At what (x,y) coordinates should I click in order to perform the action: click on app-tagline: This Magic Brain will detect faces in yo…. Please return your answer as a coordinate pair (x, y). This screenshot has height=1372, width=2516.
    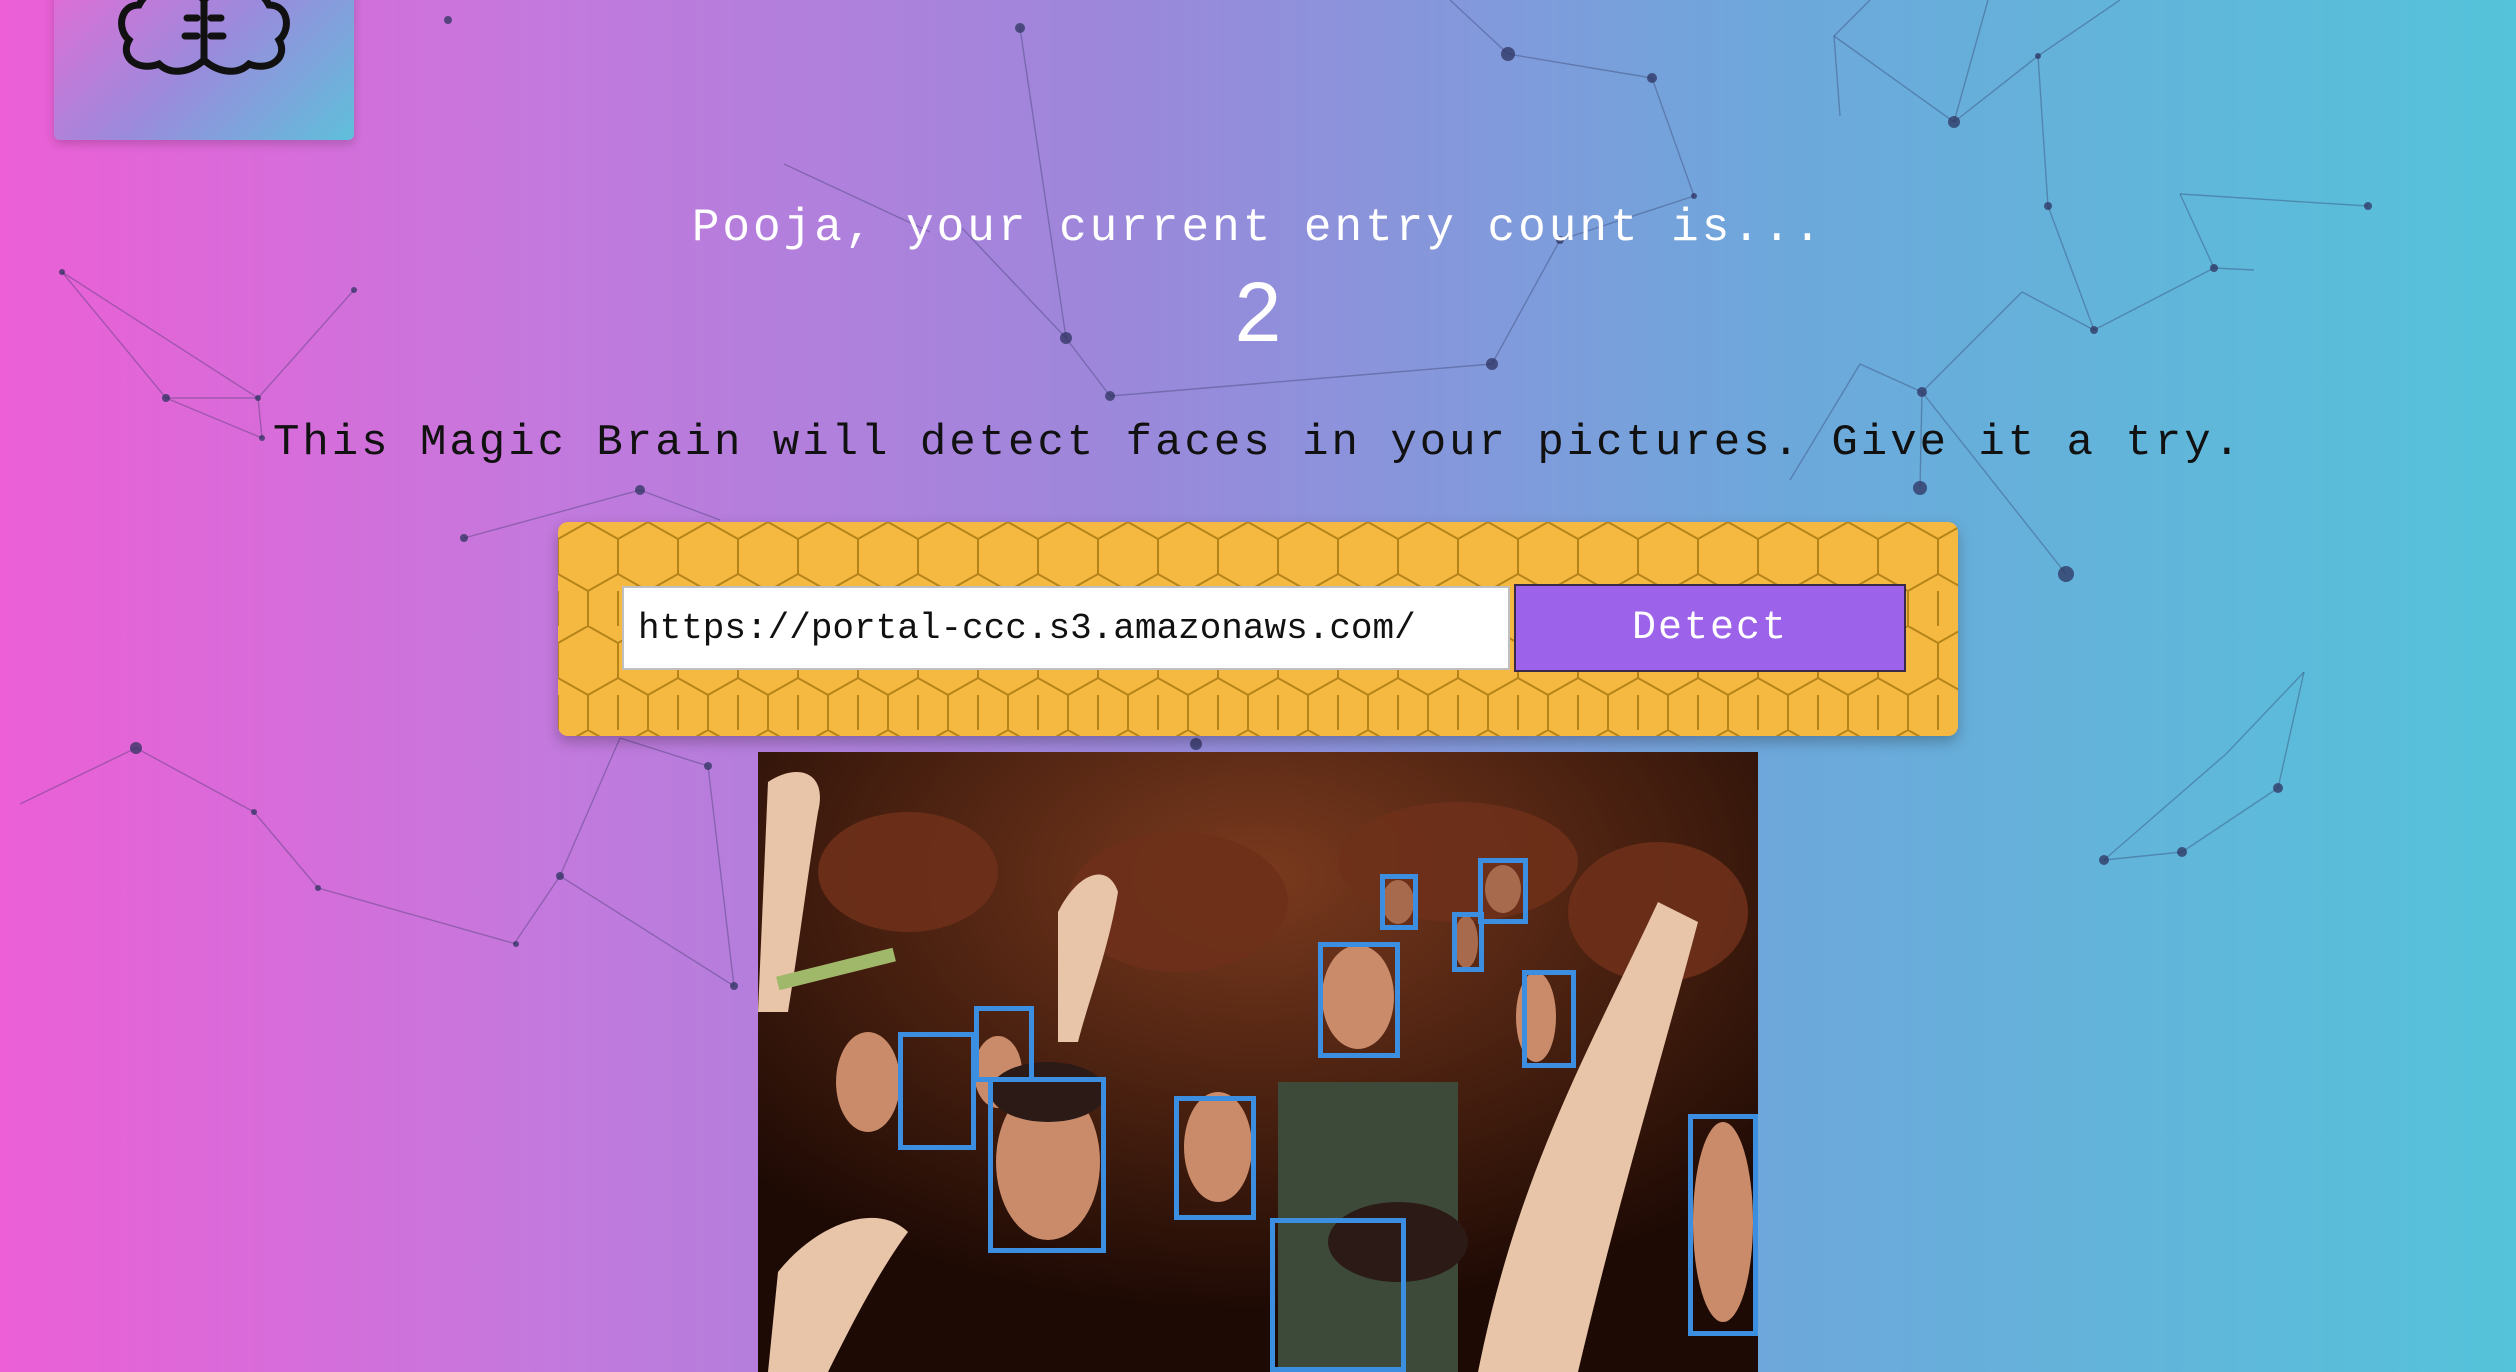
    Looking at the image, I should click on (1258, 443).